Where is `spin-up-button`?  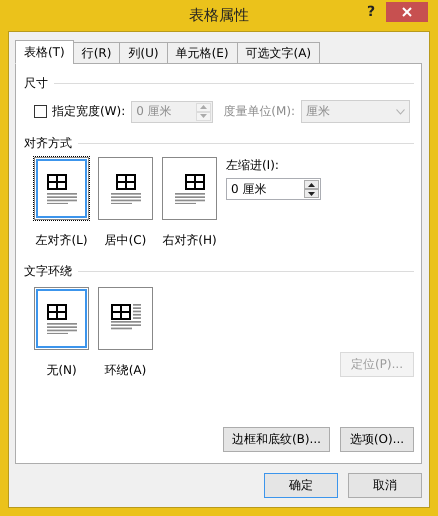
spin-up-button is located at coordinates (311, 184).